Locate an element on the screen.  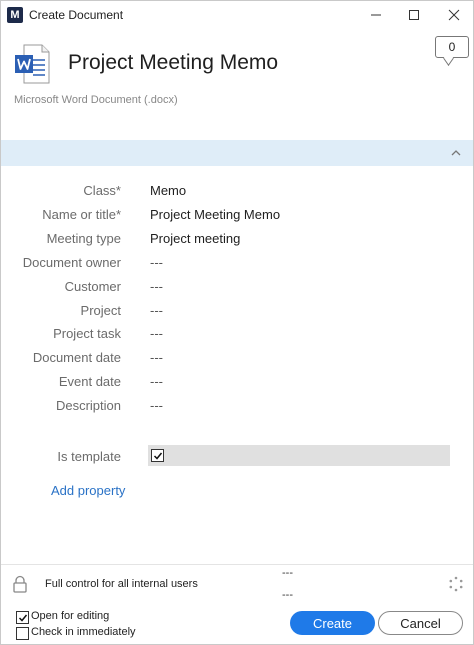
property-row-description: Description --- is located at coordinates (237, 406).